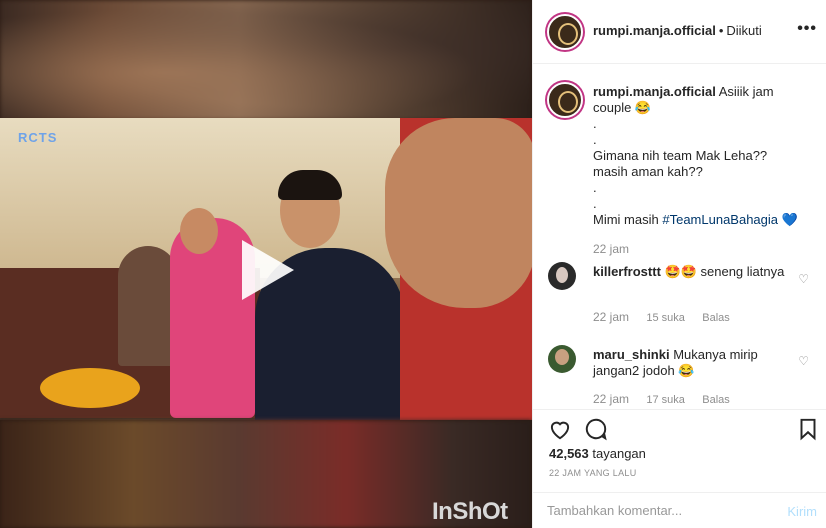 This screenshot has width=826, height=528. Describe the element at coordinates (657, 510) in the screenshot. I see `comment-input` at that location.